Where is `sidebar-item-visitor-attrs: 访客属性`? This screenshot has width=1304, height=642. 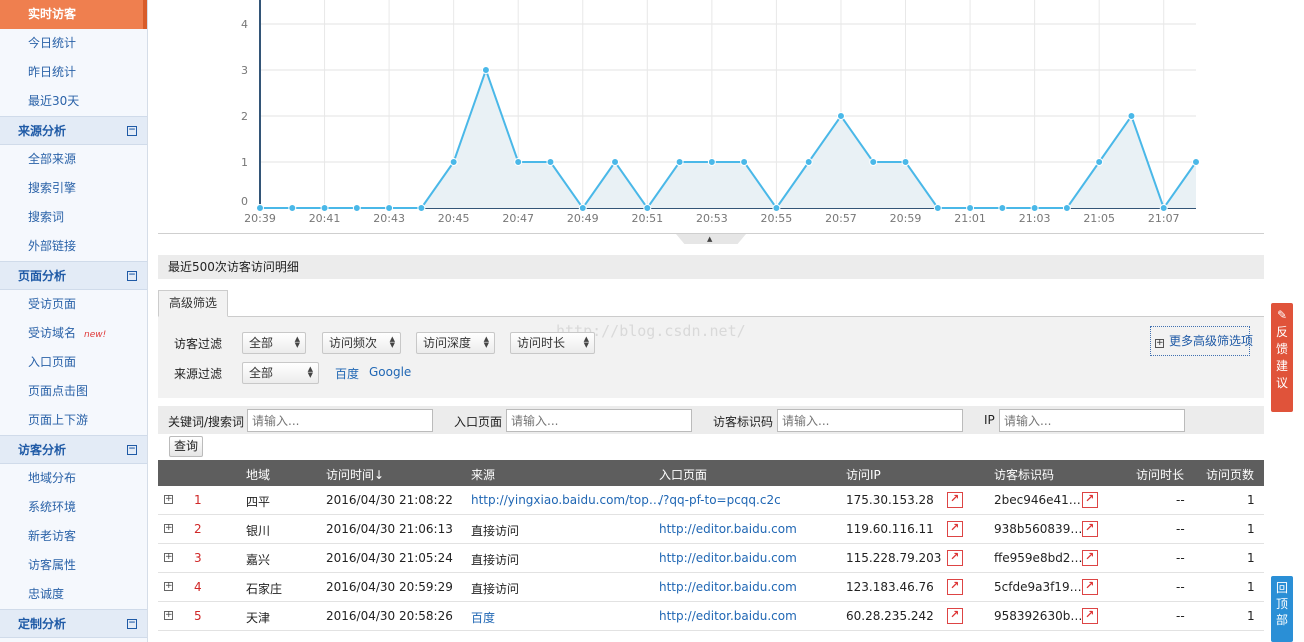
sidebar-item-visitor-attrs: 访客属性 is located at coordinates (73, 565).